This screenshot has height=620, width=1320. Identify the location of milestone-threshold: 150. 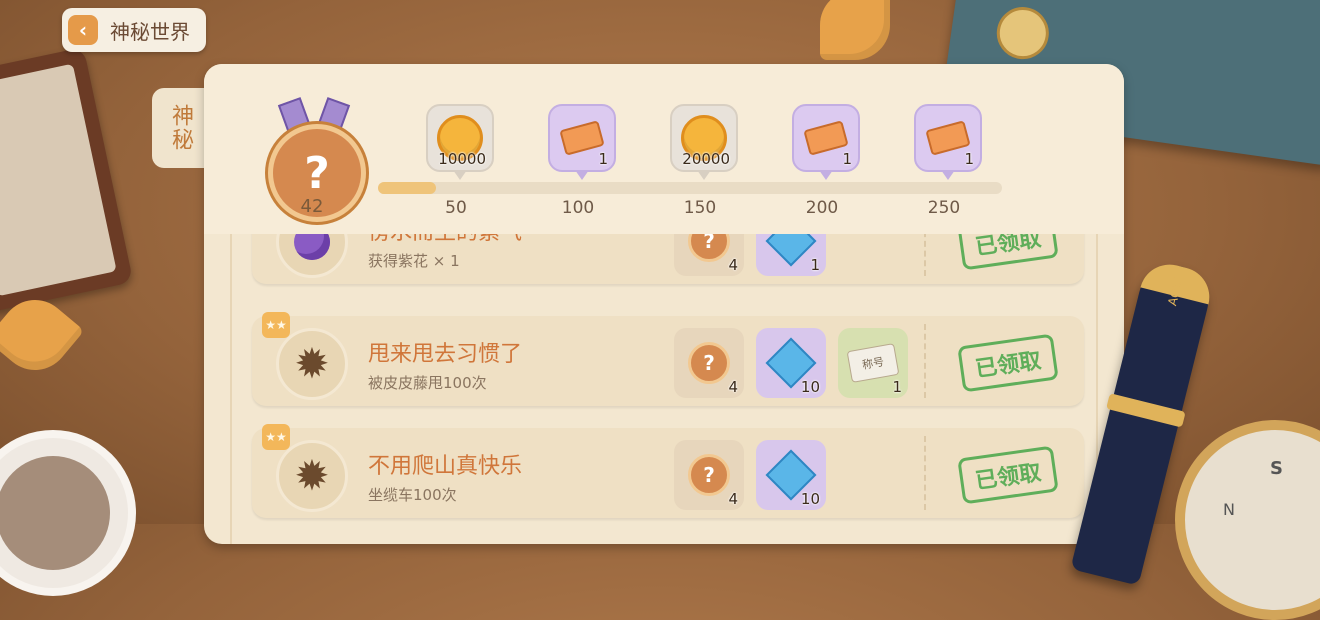
(700, 208).